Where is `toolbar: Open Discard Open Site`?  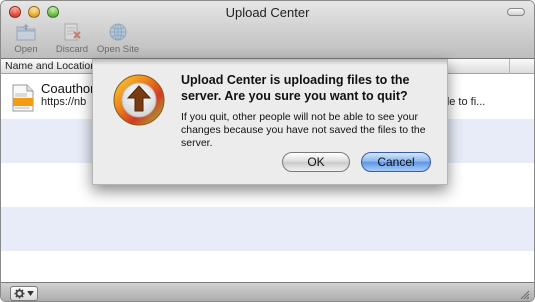 toolbar: Open Discard Open Site is located at coordinates (72, 38).